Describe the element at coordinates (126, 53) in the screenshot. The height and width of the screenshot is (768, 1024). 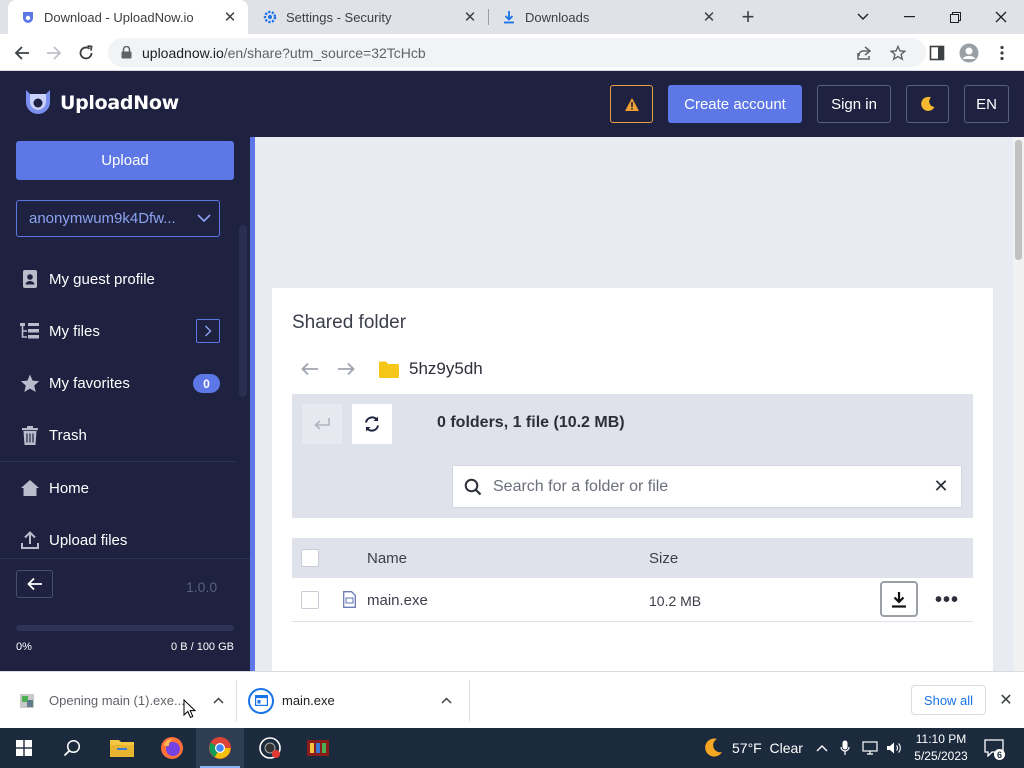
I see `lock-icon` at that location.